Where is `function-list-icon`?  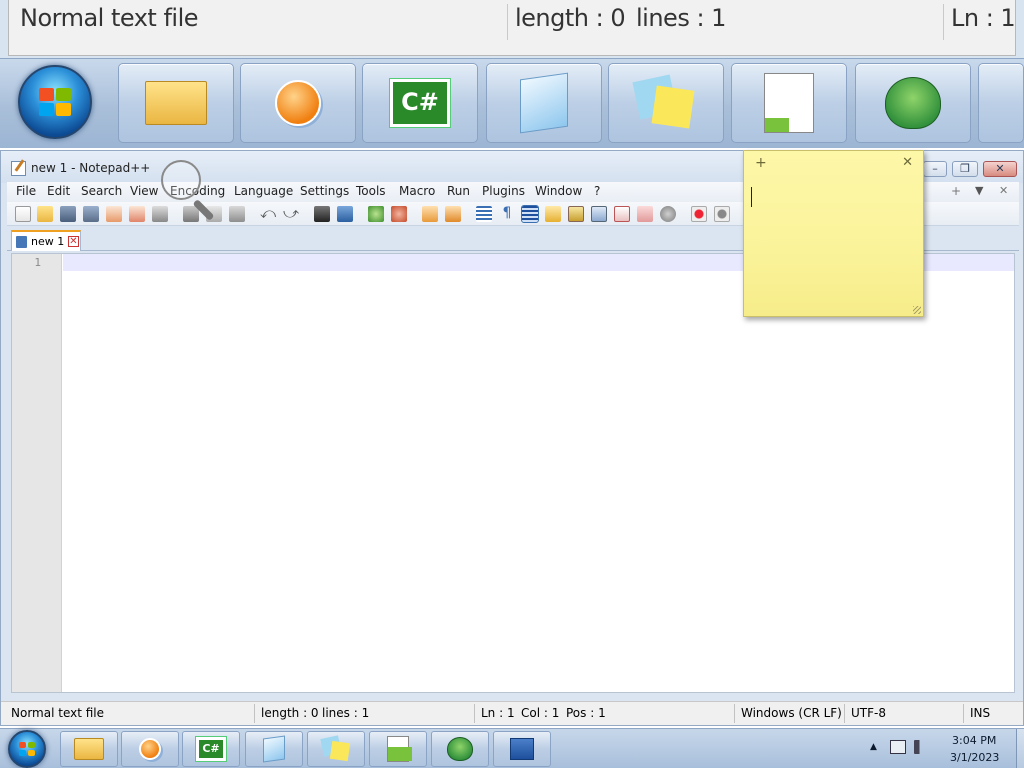
function-list-icon is located at coordinates (599, 214).